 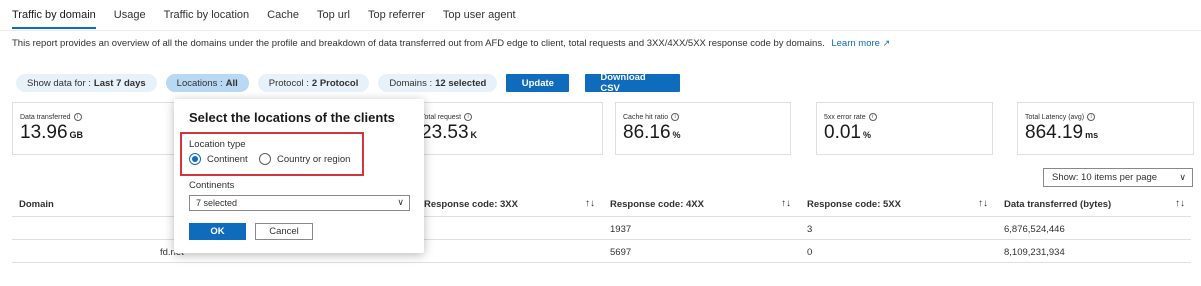 What do you see at coordinates (130, 18) in the screenshot?
I see `tab-usage: Usage` at bounding box center [130, 18].